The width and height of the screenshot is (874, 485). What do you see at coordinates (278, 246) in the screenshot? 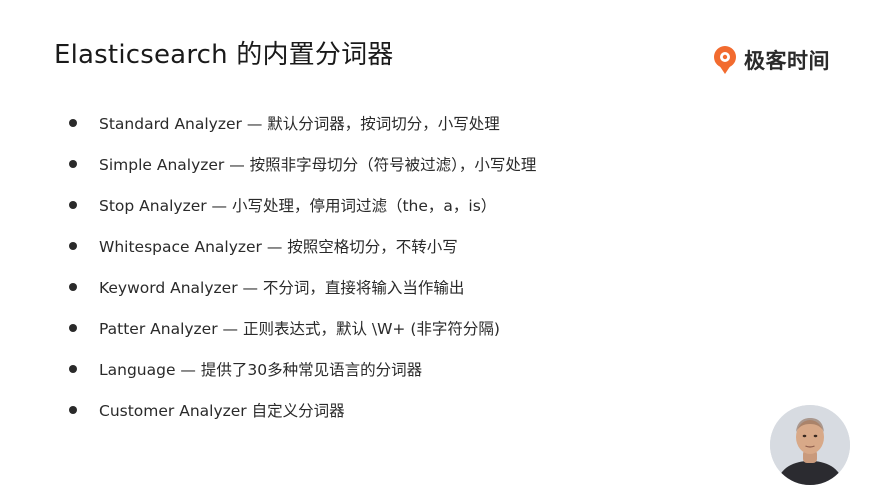
I see `bullet-text: Whitespace Analyzer — 按照空格切分，不转小写` at bounding box center [278, 246].